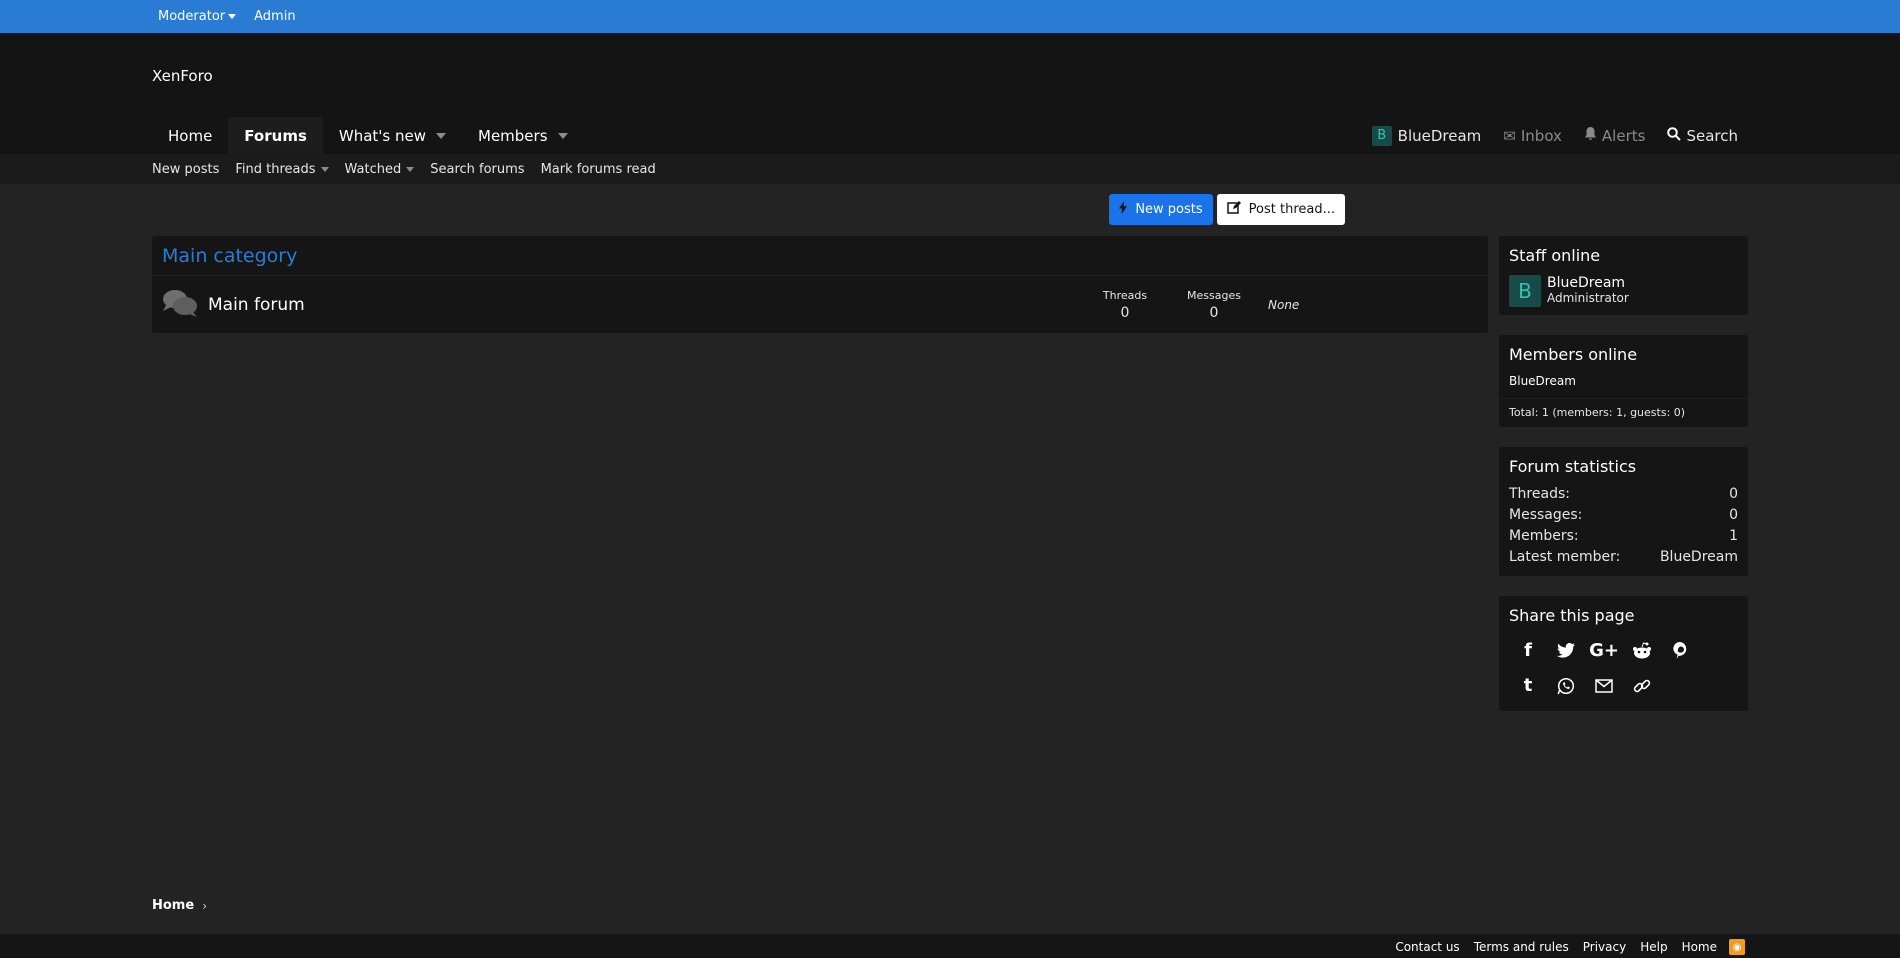 The height and width of the screenshot is (958, 1900). Describe the element at coordinates (820, 256) in the screenshot. I see `category-title: Main category` at that location.